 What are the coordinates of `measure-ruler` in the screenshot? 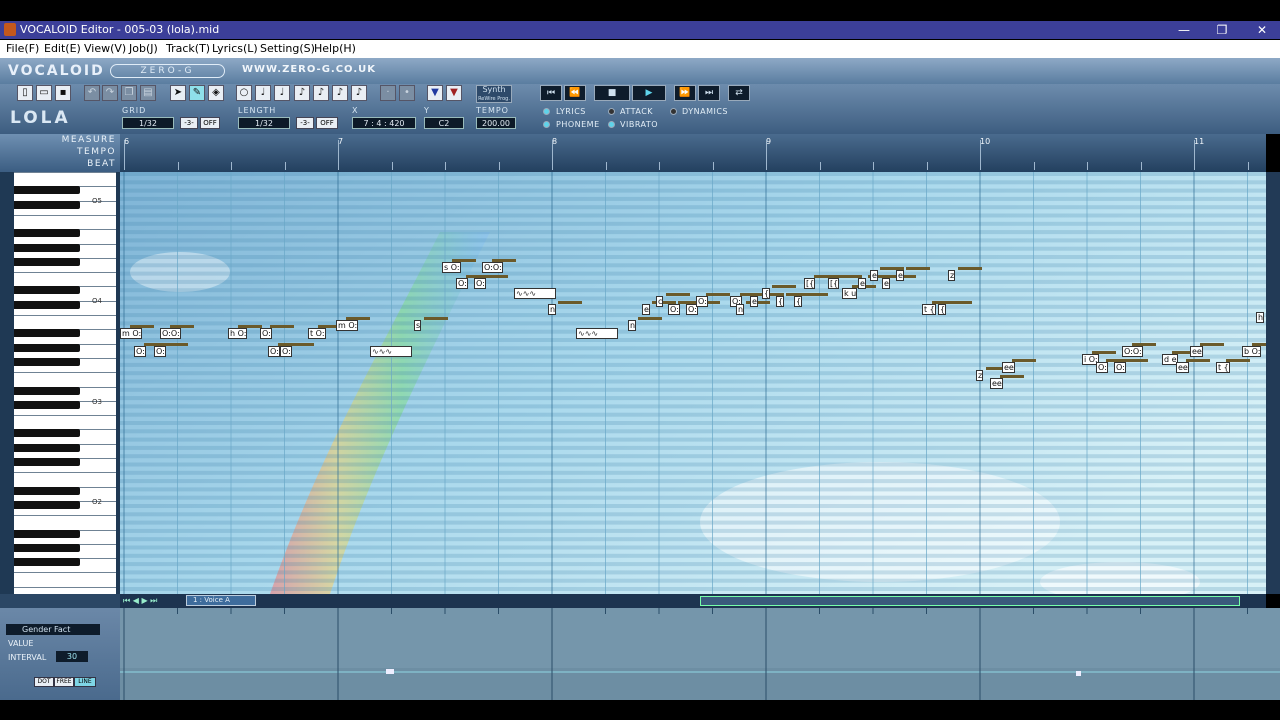 It's located at (693, 153).